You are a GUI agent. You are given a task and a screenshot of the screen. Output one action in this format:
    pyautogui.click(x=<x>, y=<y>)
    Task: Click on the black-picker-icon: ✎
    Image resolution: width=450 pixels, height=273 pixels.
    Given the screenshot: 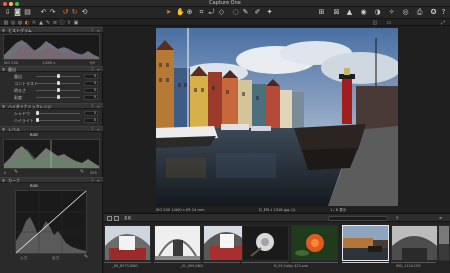 What is the action you would take?
    pyautogui.click(x=16, y=172)
    